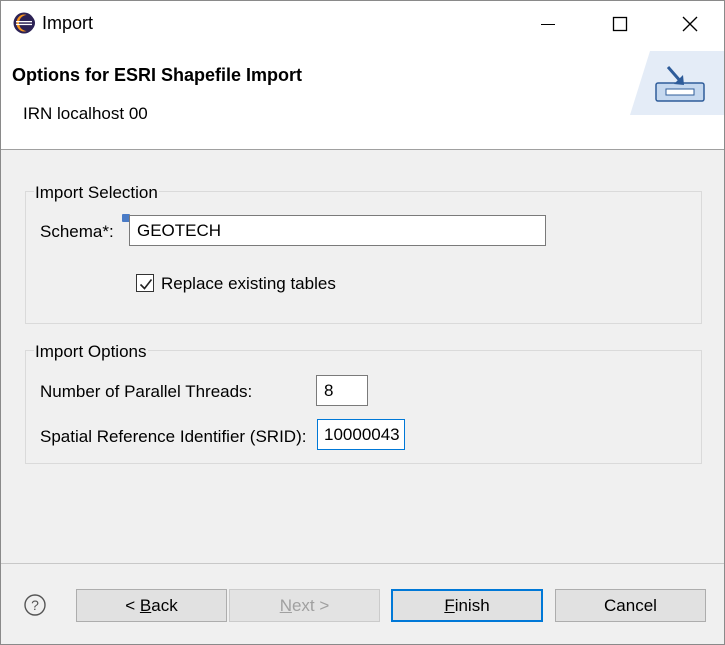 This screenshot has height=645, width=725. What do you see at coordinates (68, 23) in the screenshot?
I see `window-title: Import` at bounding box center [68, 23].